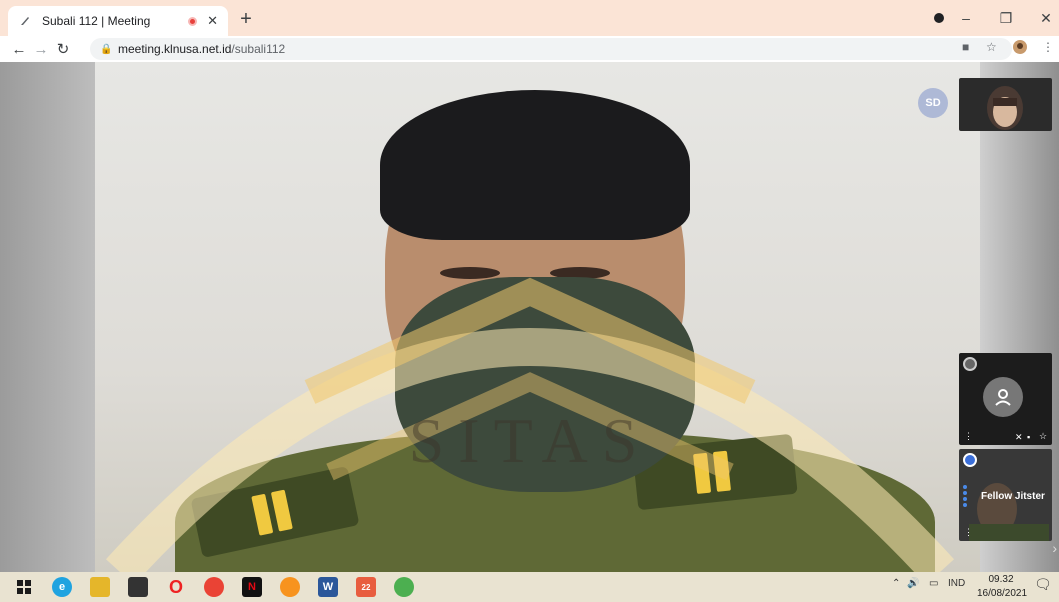  I want to click on participant-name: Fellow Jitster, so click(1013, 496).